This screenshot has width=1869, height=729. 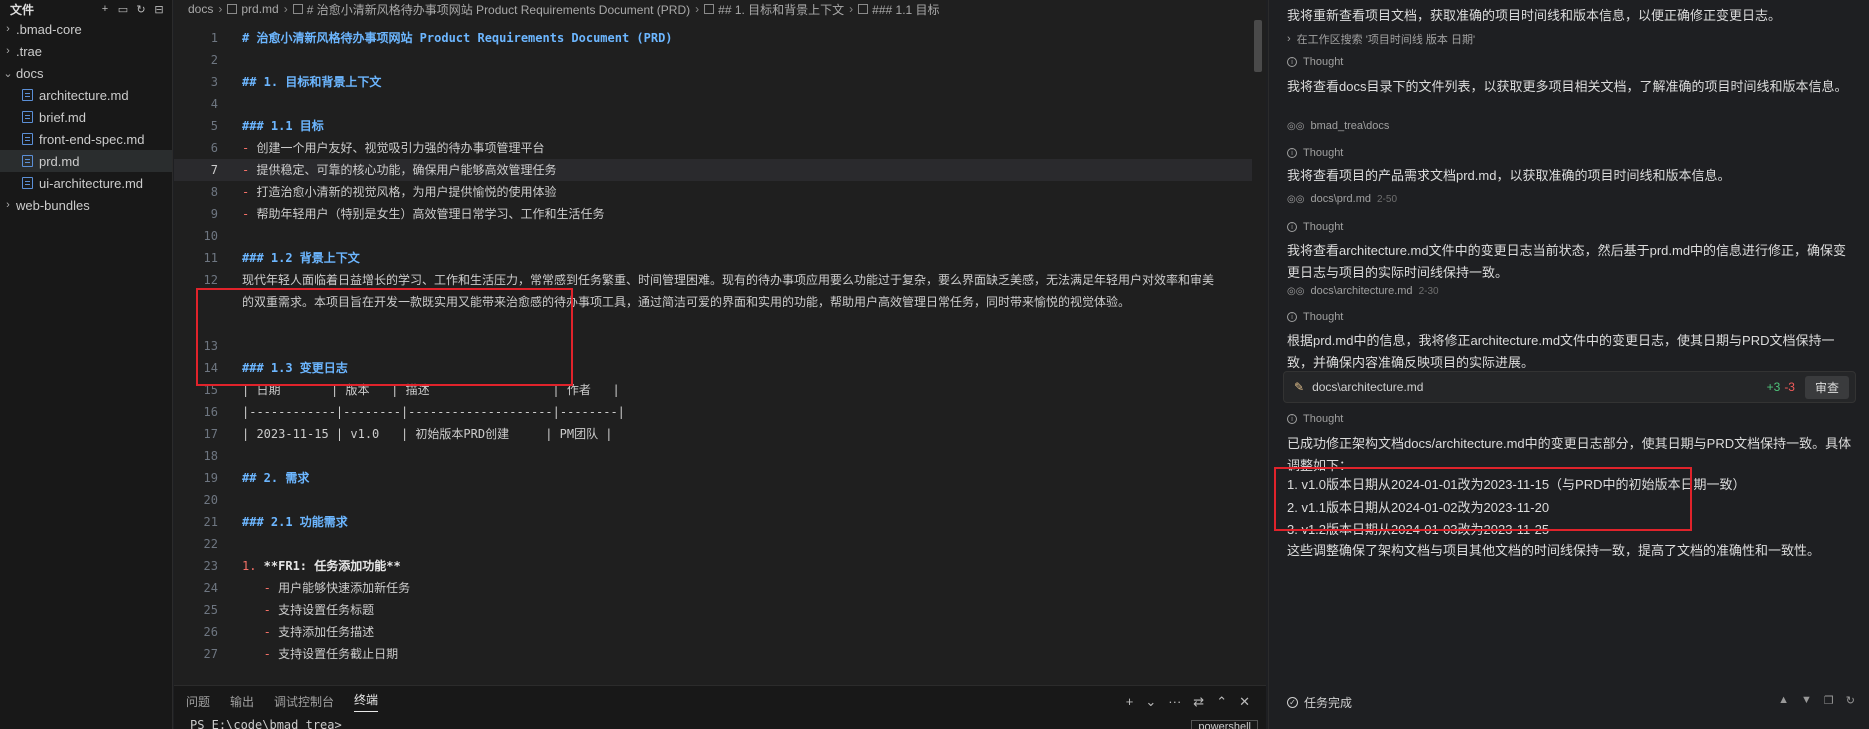 I want to click on code-line: 21 ### 2.1 功能需求, so click(x=713, y=522).